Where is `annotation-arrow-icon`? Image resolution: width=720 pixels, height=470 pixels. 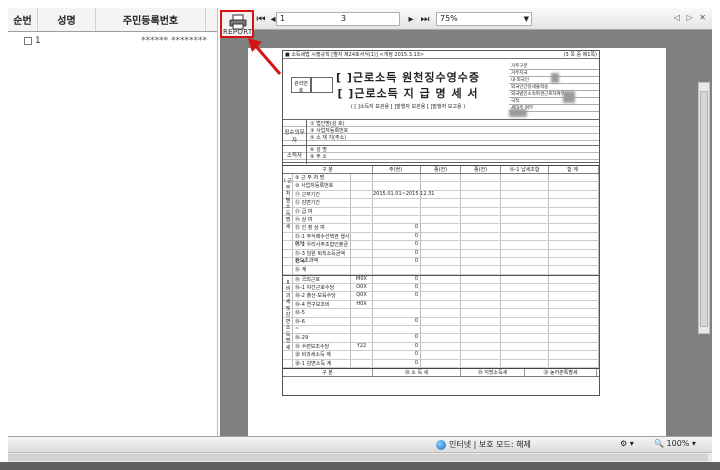
annotation-arrow-icon is located at coordinates (265, 56).